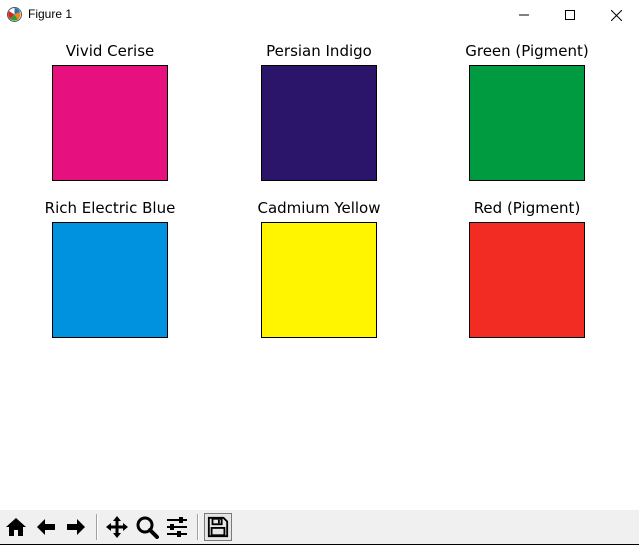 The image size is (639, 545). What do you see at coordinates (110, 51) in the screenshot?
I see `swatch-title: Vivid Cerise` at bounding box center [110, 51].